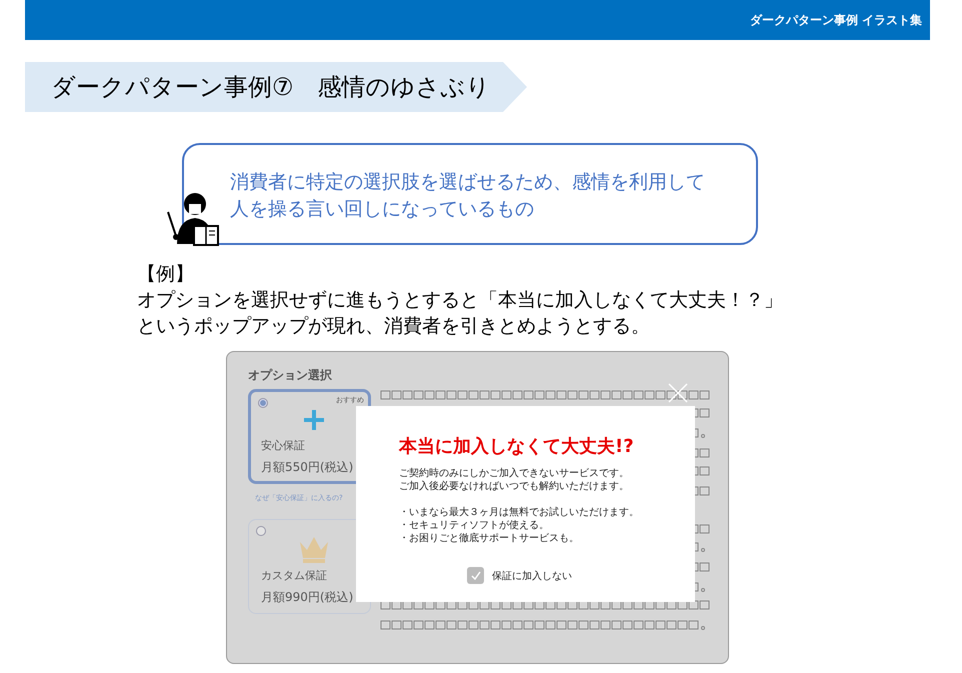 The width and height of the screenshot is (962, 673). What do you see at coordinates (519, 512) in the screenshot?
I see `bullet-item: ・いまなら最大３ヶ月は無料でお試しいただけます。` at bounding box center [519, 512].